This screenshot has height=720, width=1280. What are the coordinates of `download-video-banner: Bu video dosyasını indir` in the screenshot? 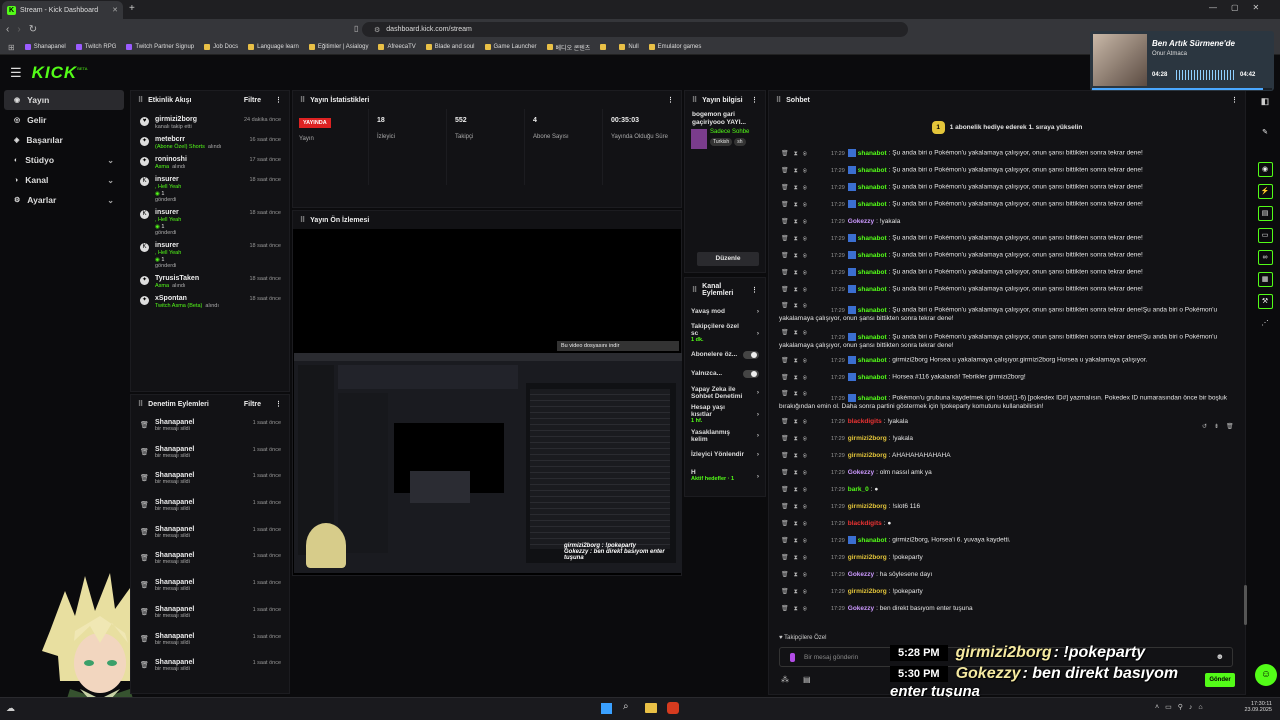 It's located at (618, 346).